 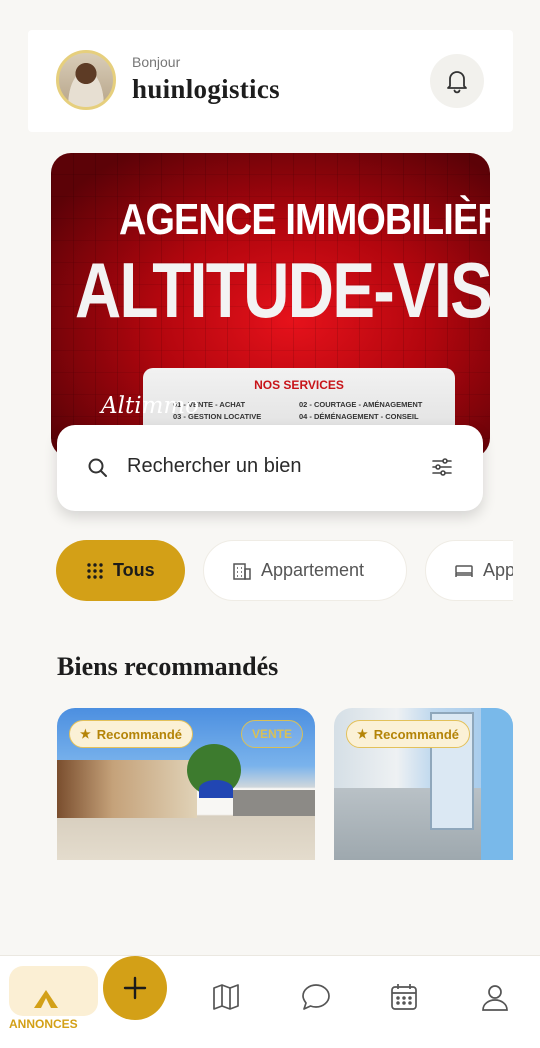 What do you see at coordinates (282, 290) in the screenshot?
I see `banner-title-line2: ALTITUDE-VISIO` at bounding box center [282, 290].